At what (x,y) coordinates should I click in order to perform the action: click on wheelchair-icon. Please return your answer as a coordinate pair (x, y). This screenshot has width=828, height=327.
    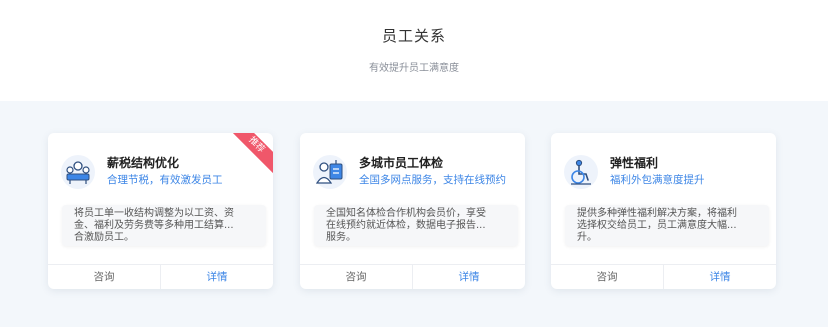
    Looking at the image, I should click on (581, 172).